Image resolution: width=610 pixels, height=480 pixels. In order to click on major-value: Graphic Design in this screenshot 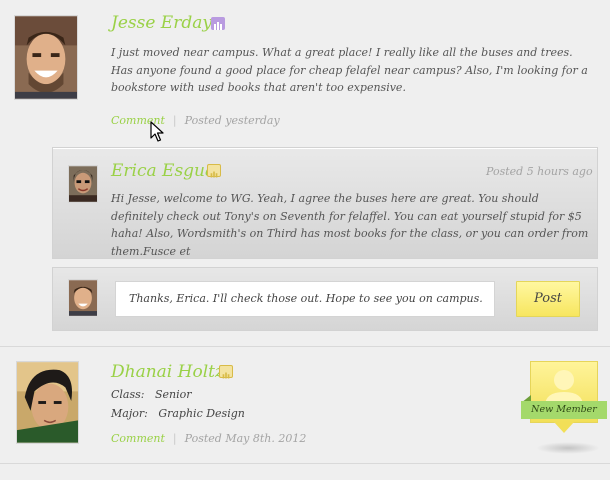, I will do `click(201, 413)`.